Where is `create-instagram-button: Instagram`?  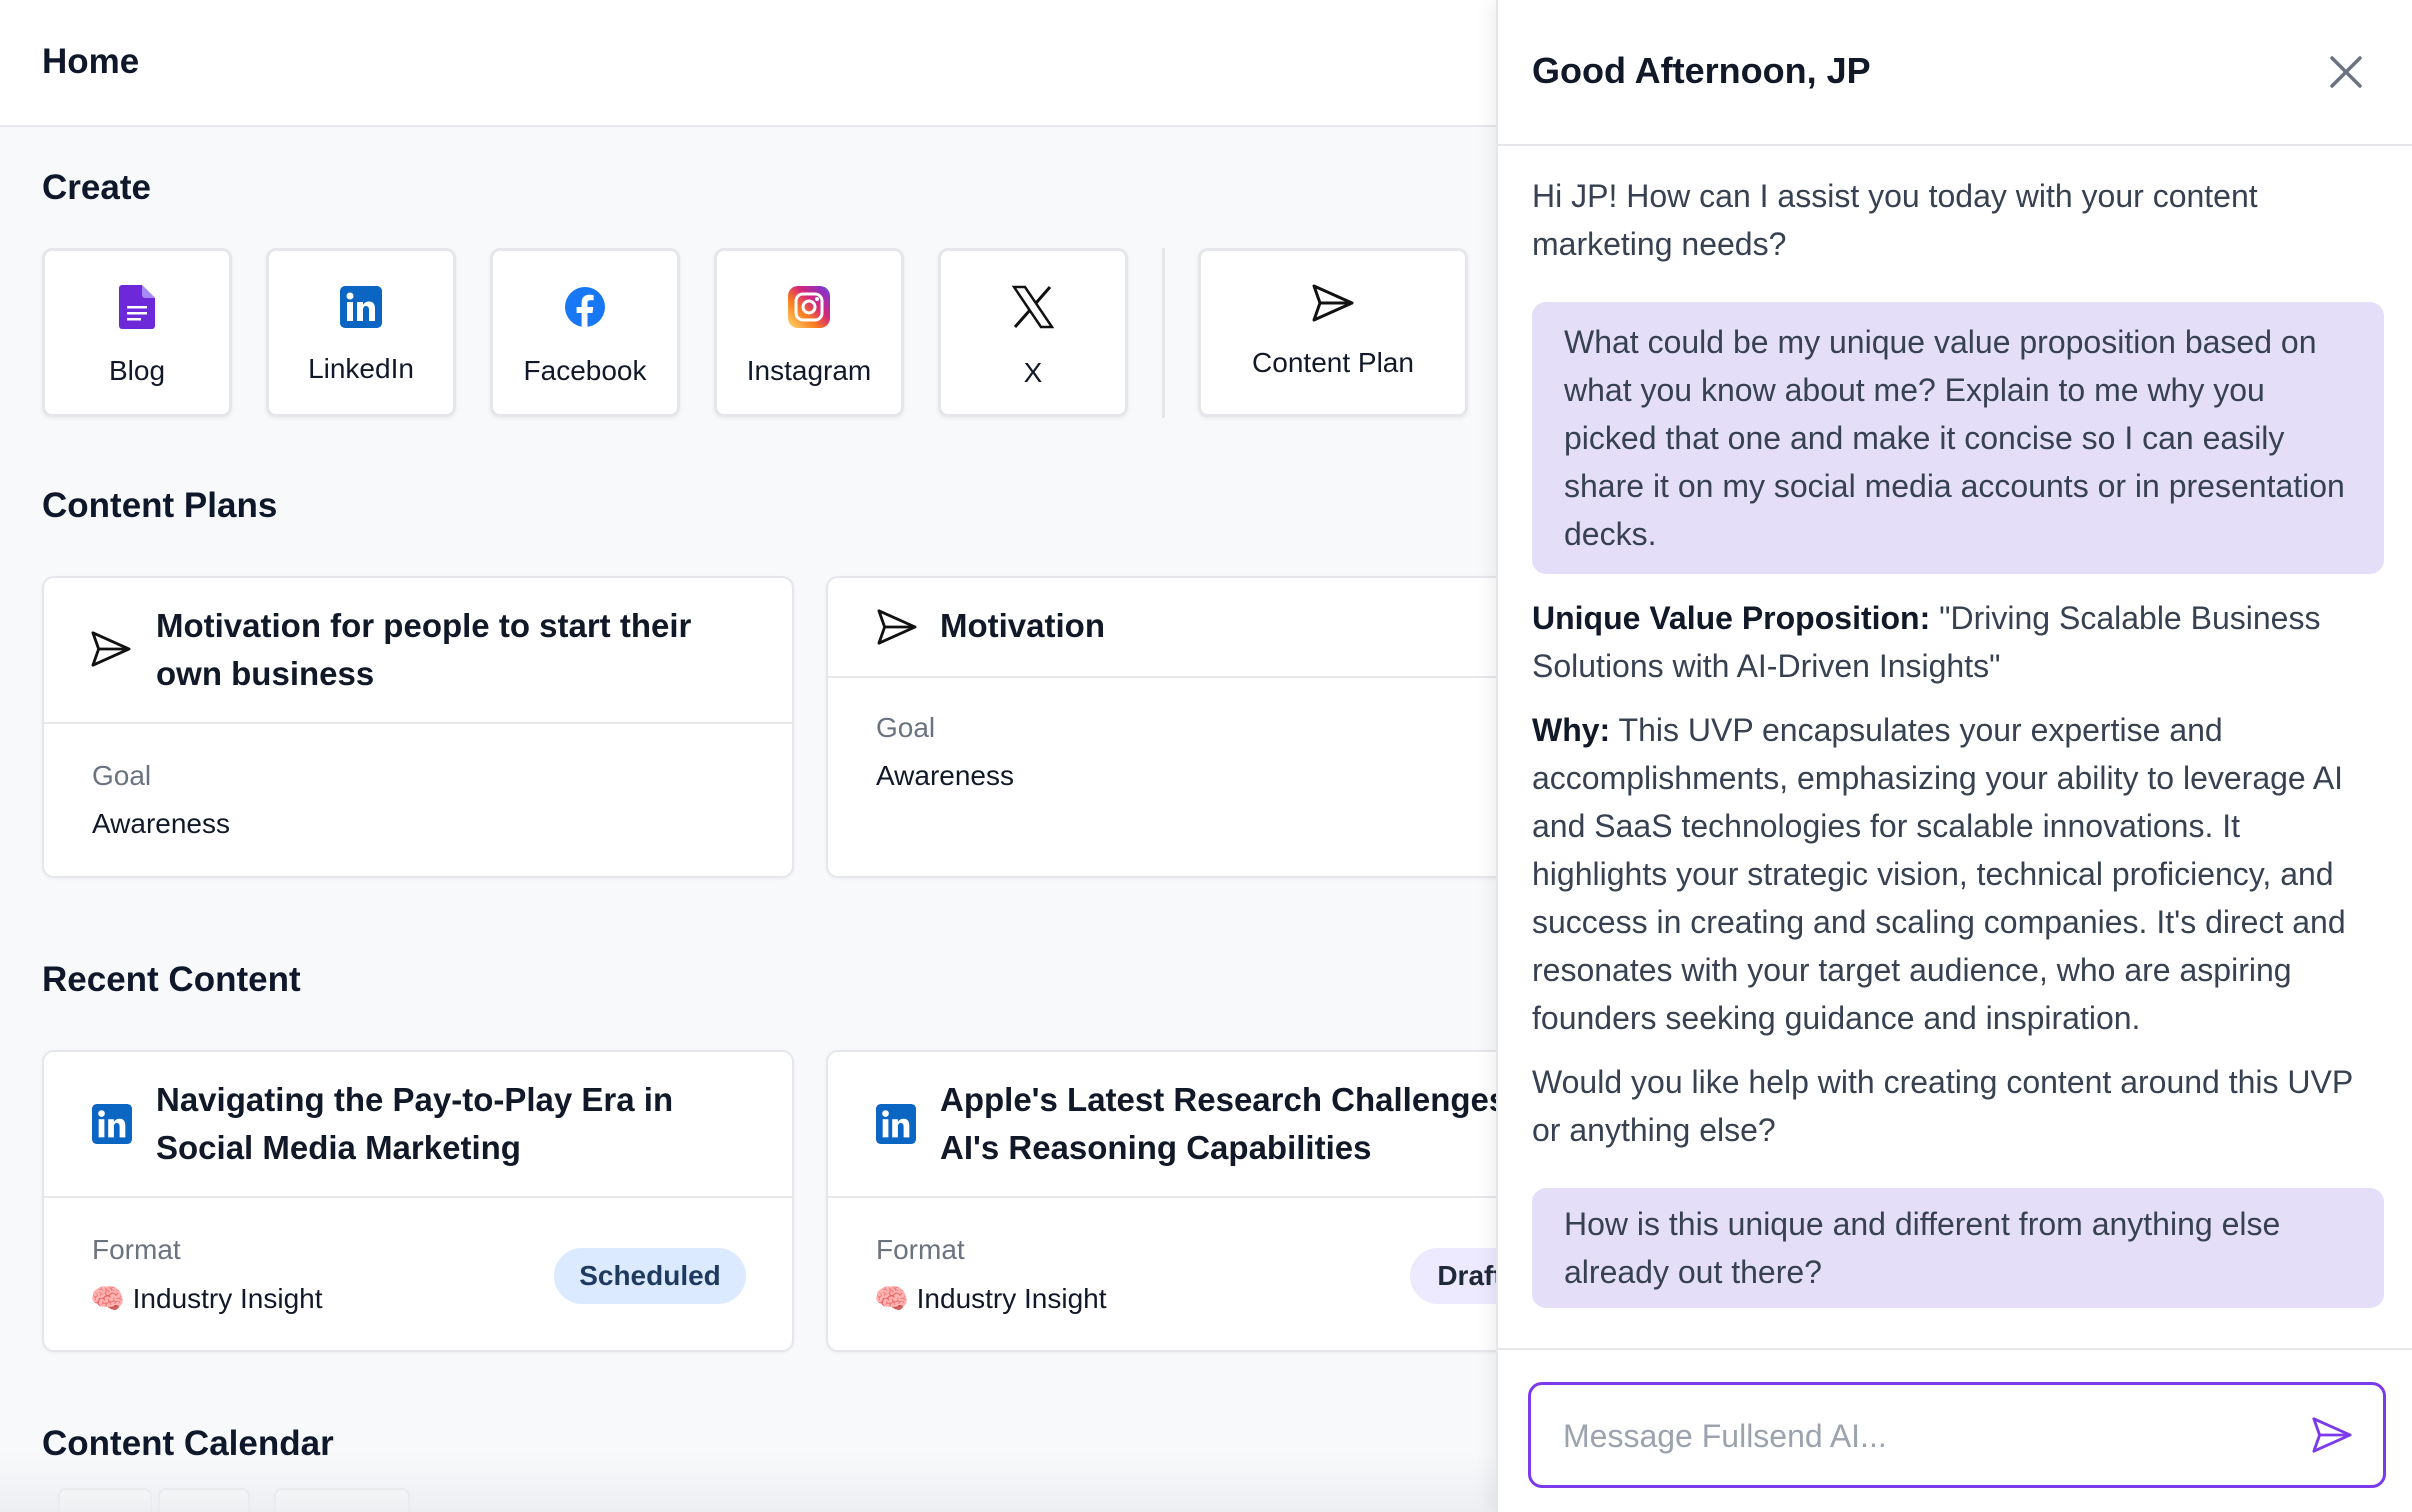
create-instagram-button: Instagram is located at coordinates (809, 332).